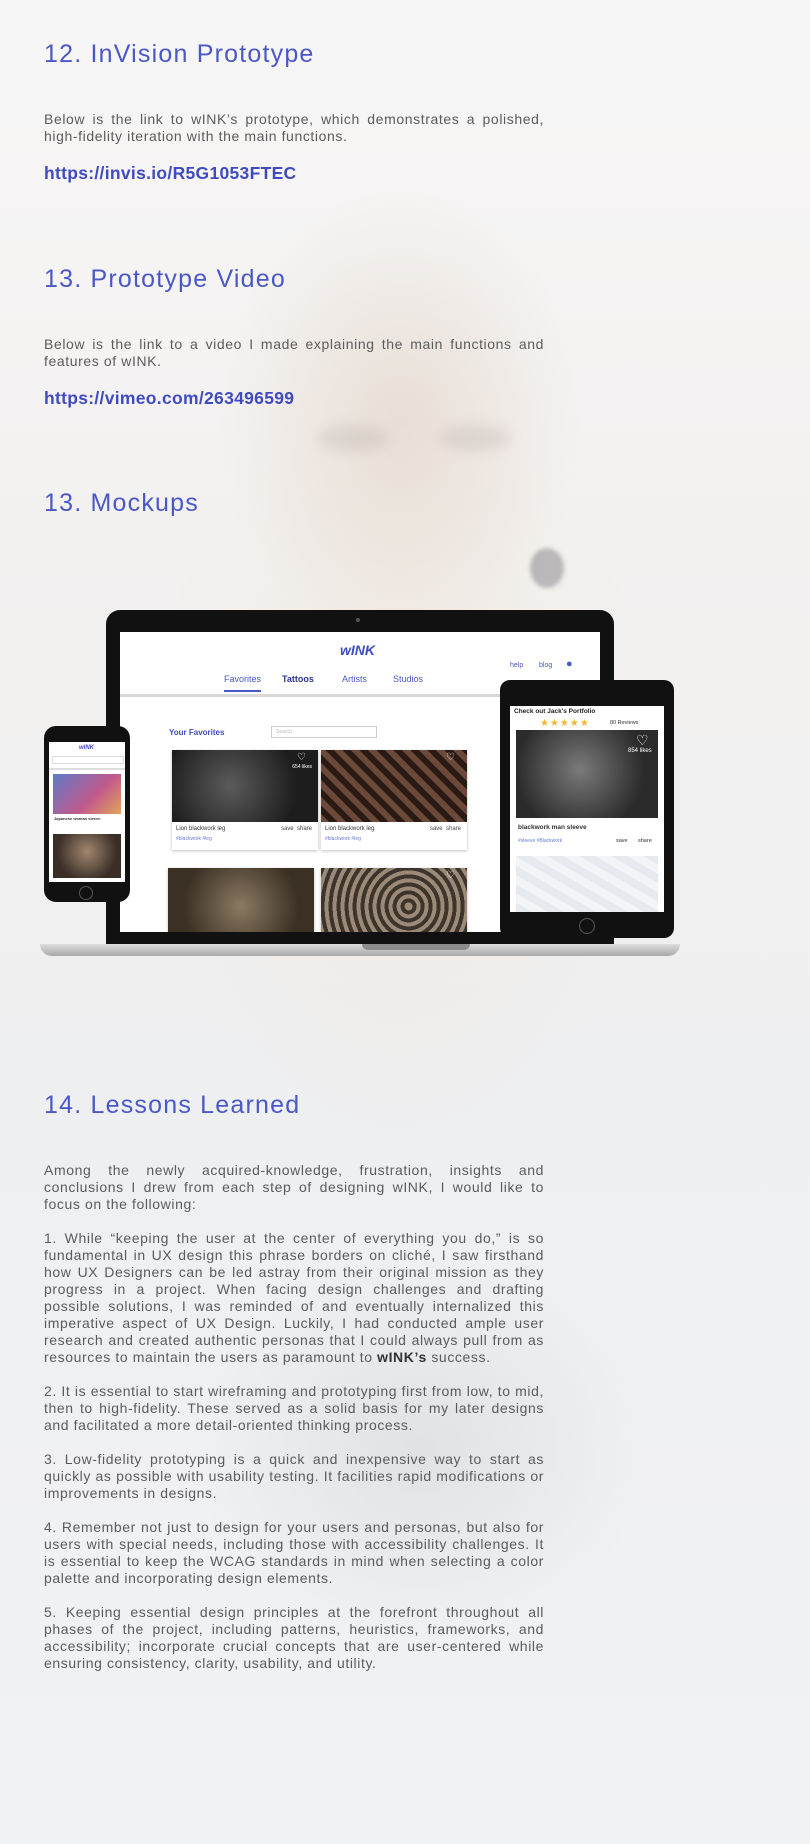 The height and width of the screenshot is (1844, 810). I want to click on phone-card-caption: Japanese woman sleeve, so click(77, 818).